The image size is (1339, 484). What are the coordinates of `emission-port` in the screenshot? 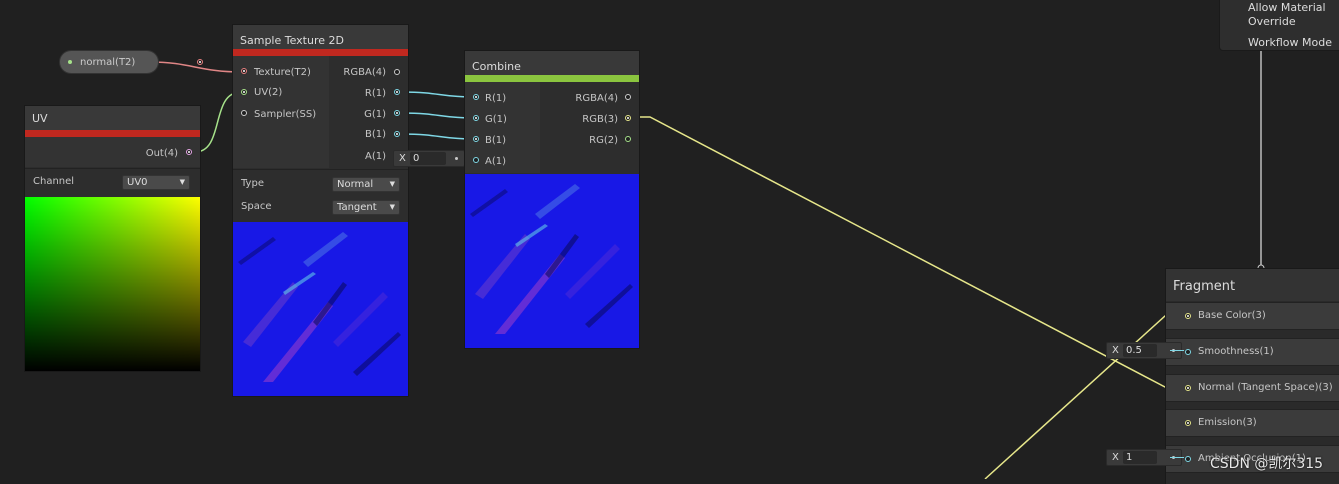 It's located at (1188, 423).